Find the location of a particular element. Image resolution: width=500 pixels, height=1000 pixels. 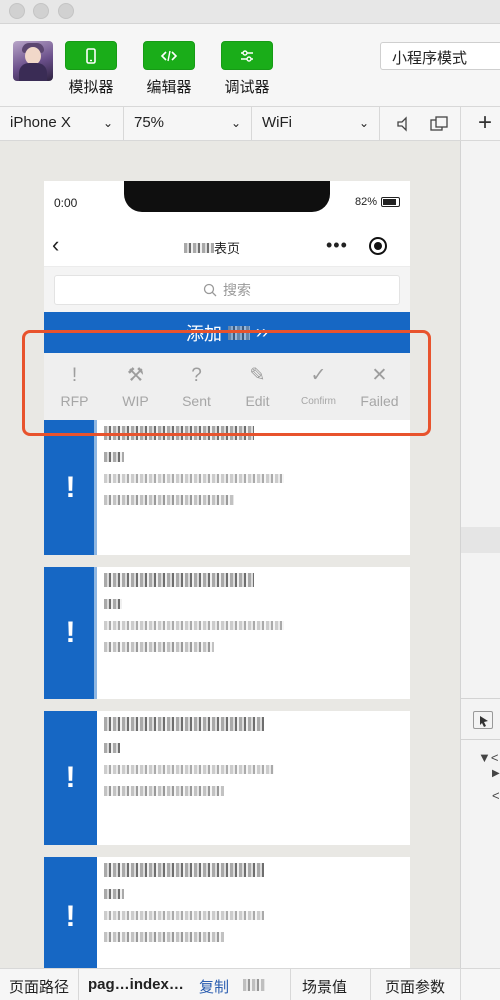

debugger-button is located at coordinates (247, 55).